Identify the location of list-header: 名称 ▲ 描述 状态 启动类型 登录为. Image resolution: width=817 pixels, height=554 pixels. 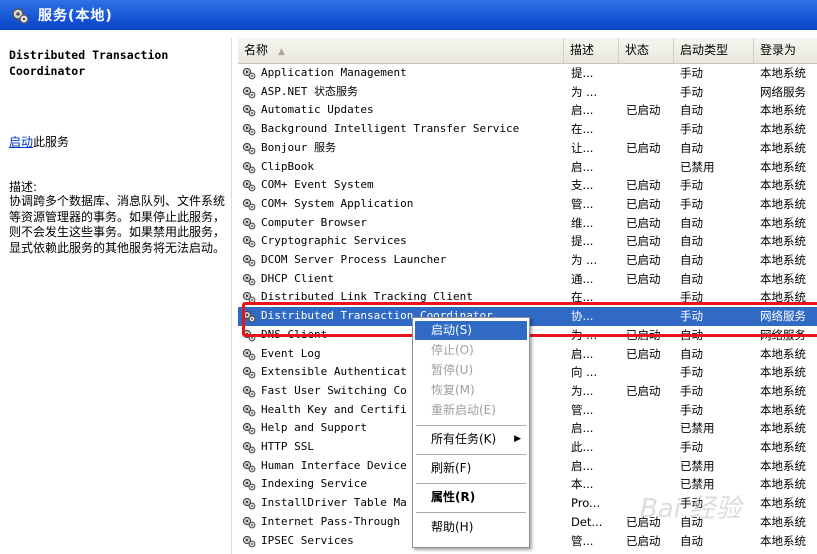
(527, 51).